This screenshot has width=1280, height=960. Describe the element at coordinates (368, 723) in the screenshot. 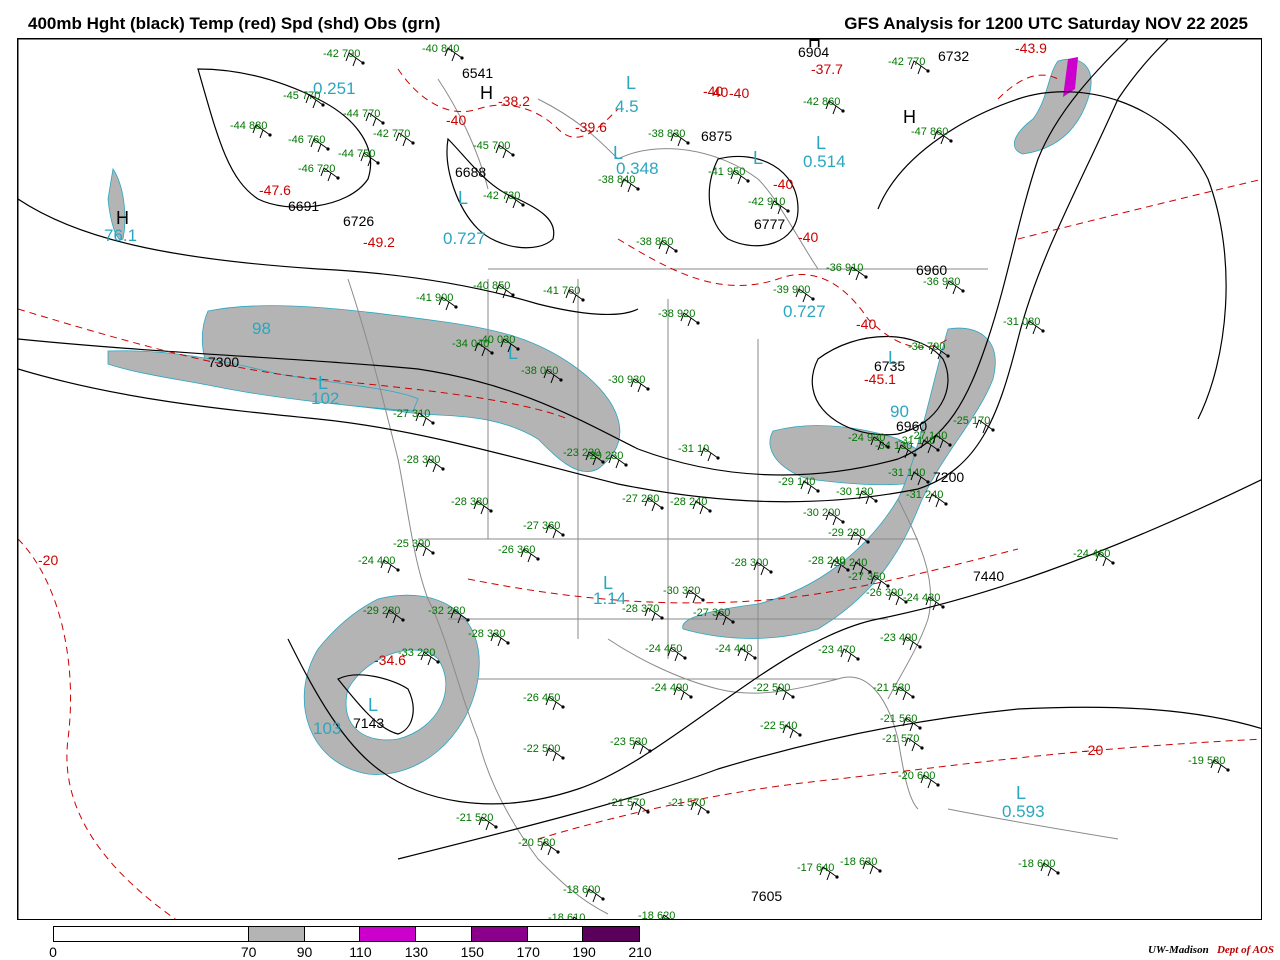

I see `height-label: 7143` at that location.